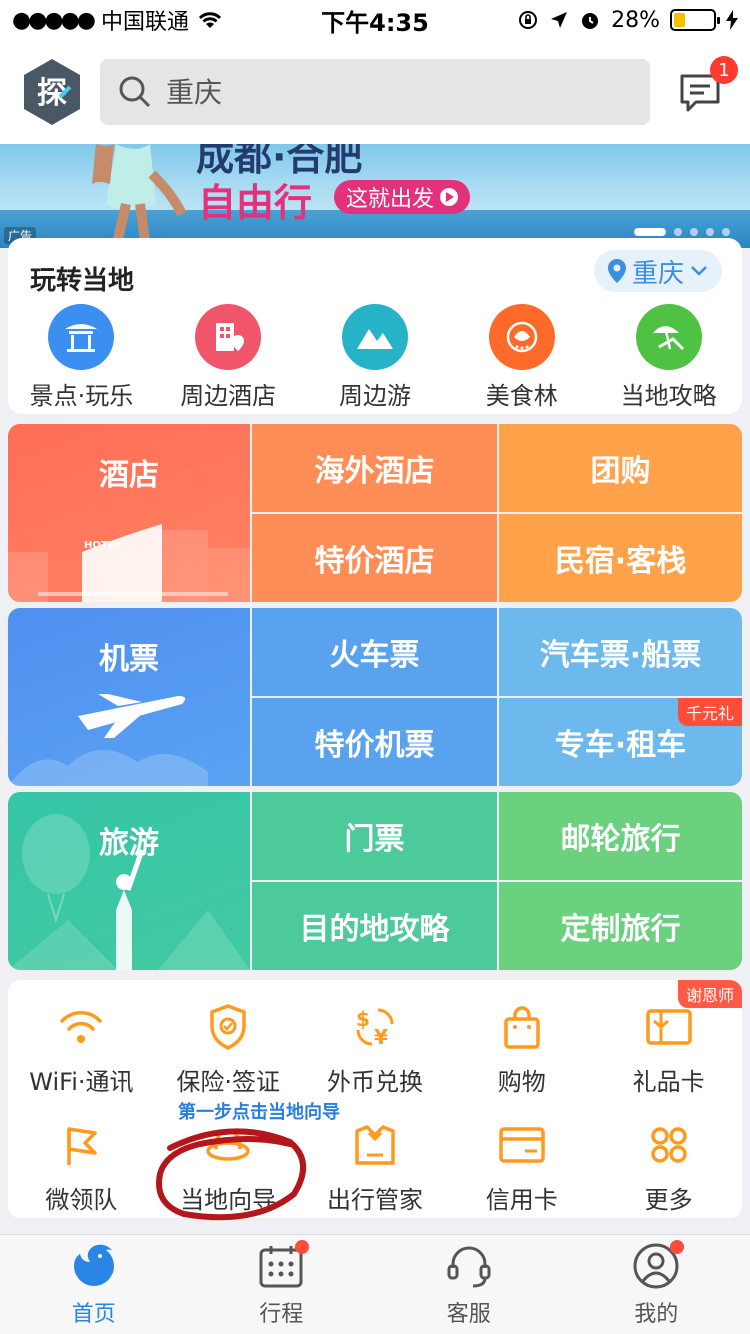 The width and height of the screenshot is (750, 1334). What do you see at coordinates (620, 836) in the screenshot?
I see `cruise-tile: 邮轮旅行` at bounding box center [620, 836].